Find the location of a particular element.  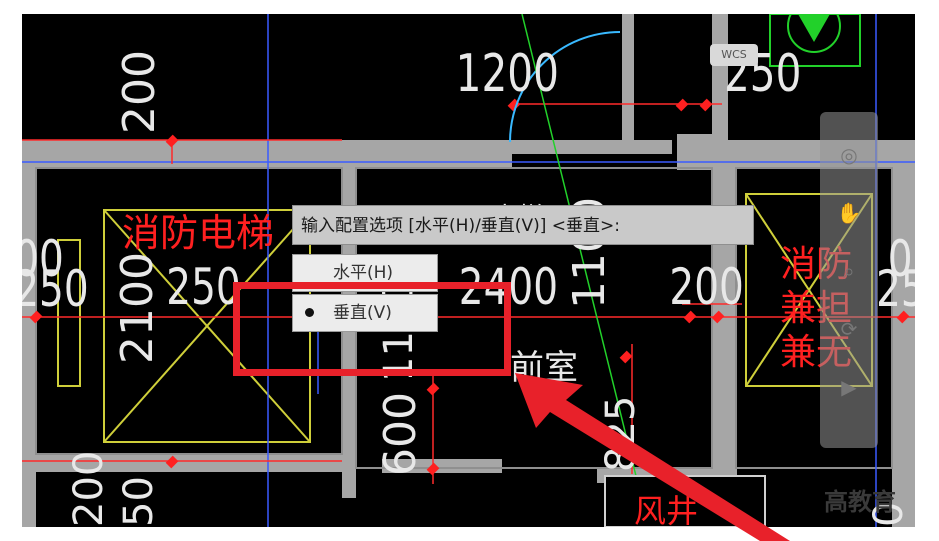

watermark-text: 高教育 is located at coordinates (860, 502).